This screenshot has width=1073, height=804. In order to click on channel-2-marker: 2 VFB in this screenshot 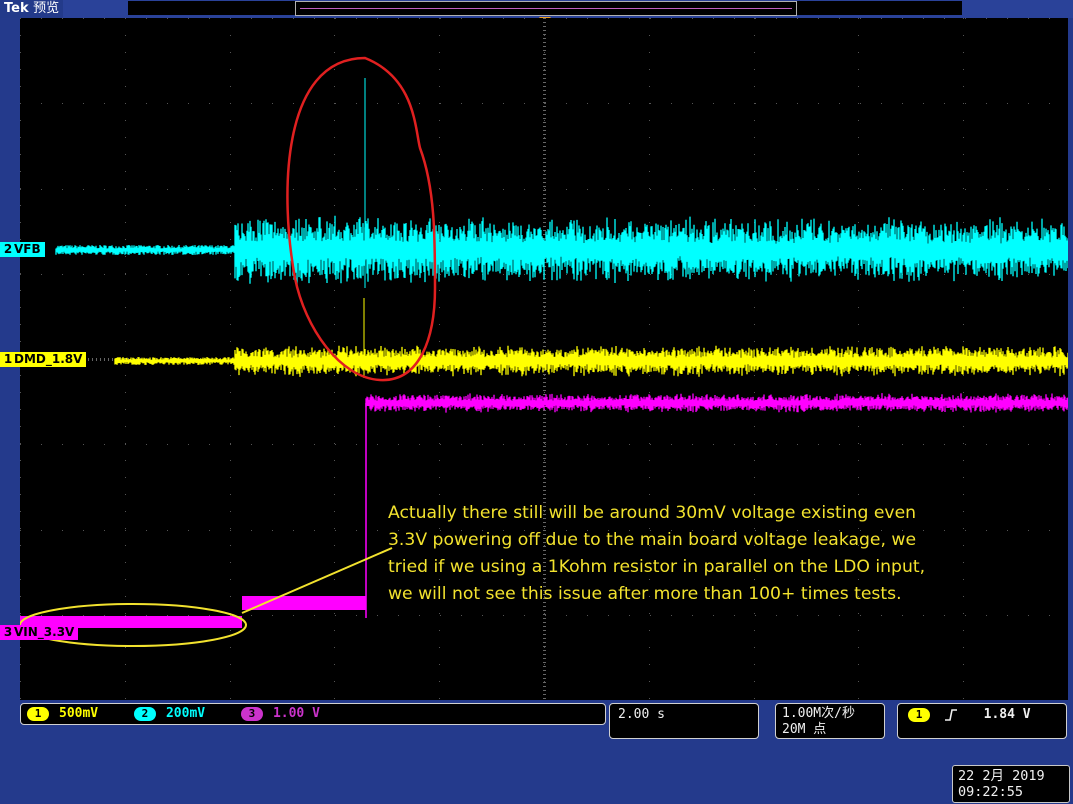, I will do `click(22, 249)`.